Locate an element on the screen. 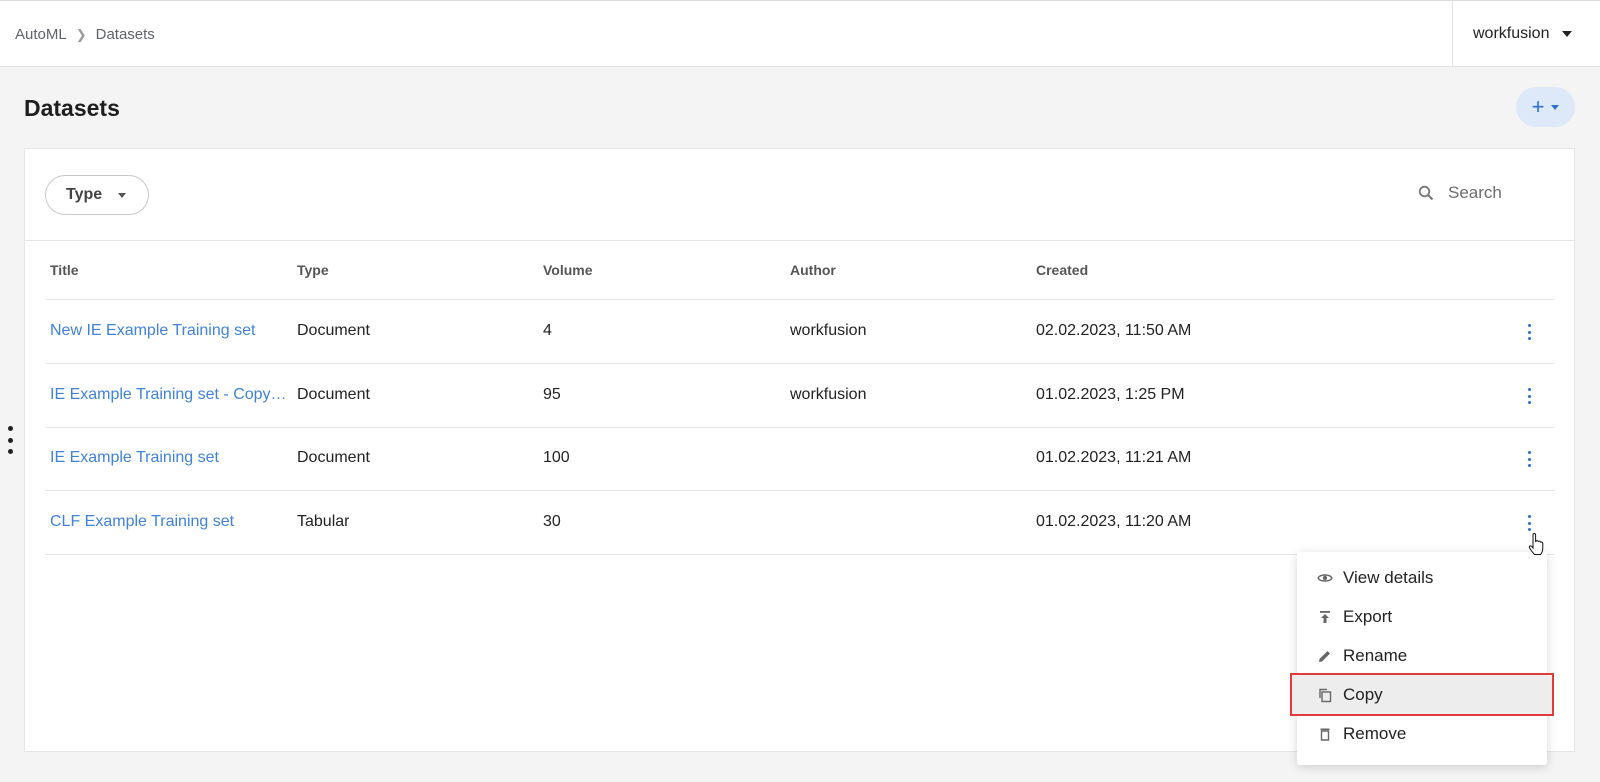 This screenshot has height=782, width=1600. menu-item-export: Export is located at coordinates (1422, 616).